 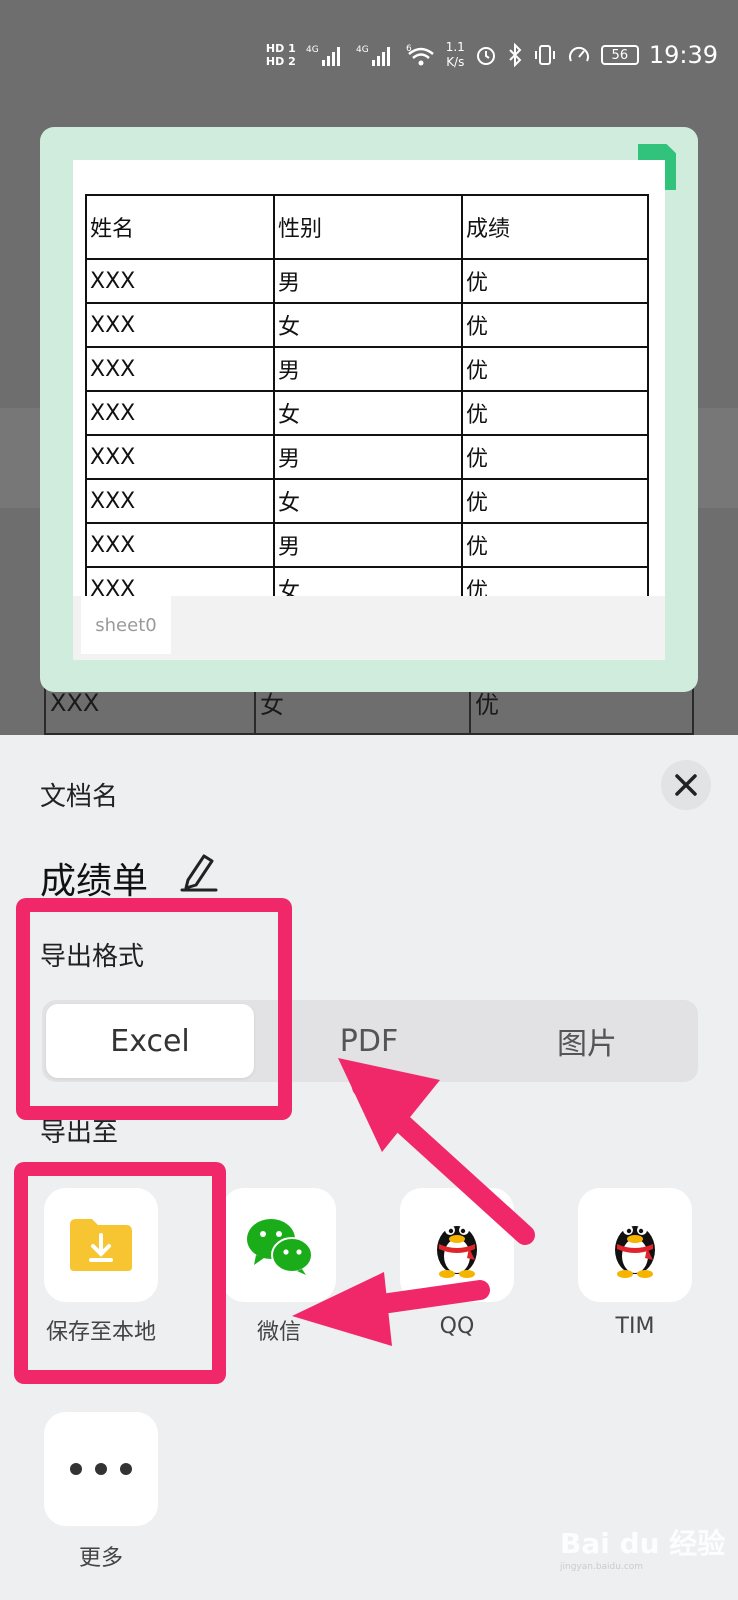 What do you see at coordinates (643, 1549) in the screenshot?
I see `baidu-watermark: Bai du 经验 jingyan.baidu.com` at bounding box center [643, 1549].